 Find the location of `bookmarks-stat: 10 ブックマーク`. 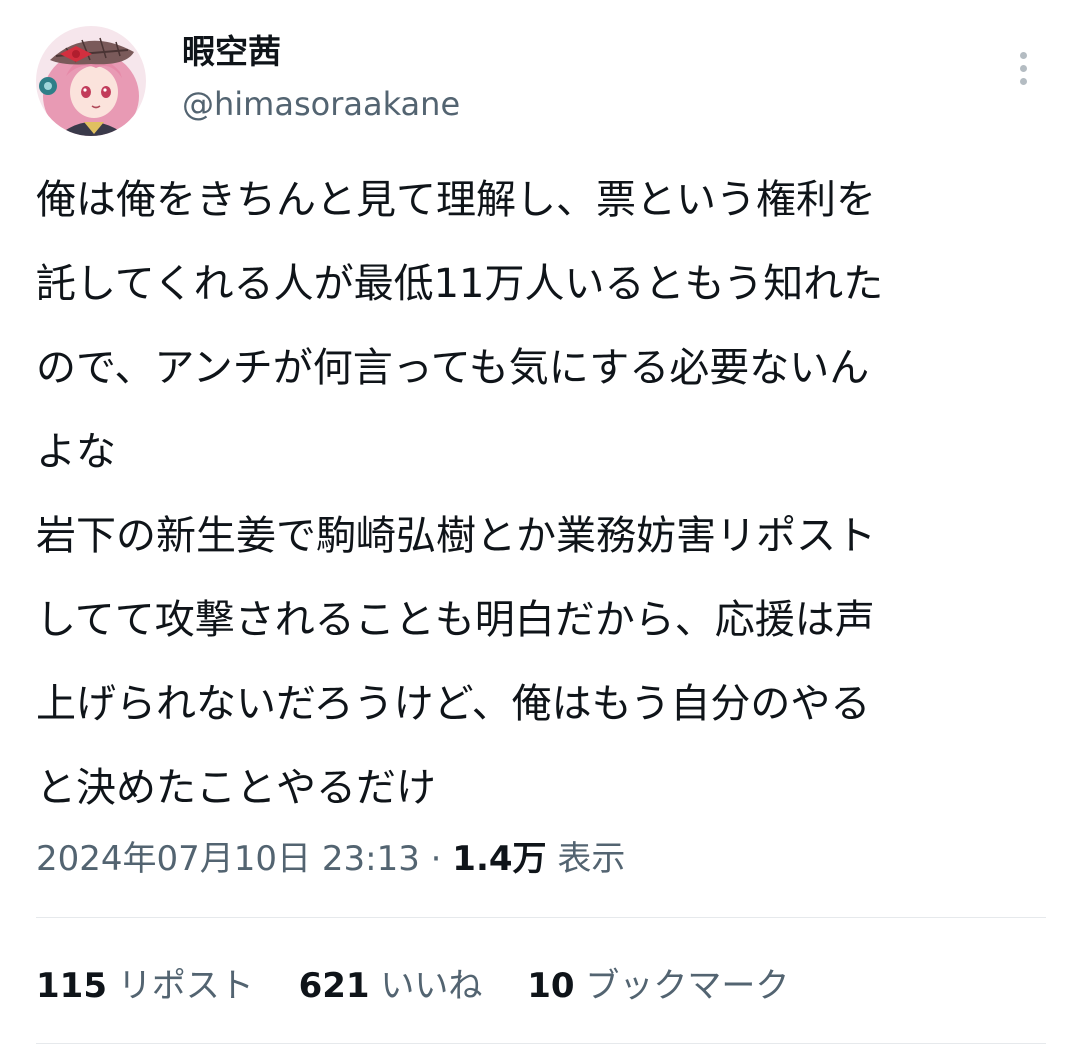

bookmarks-stat: 10 ブックマーク is located at coordinates (658, 986).